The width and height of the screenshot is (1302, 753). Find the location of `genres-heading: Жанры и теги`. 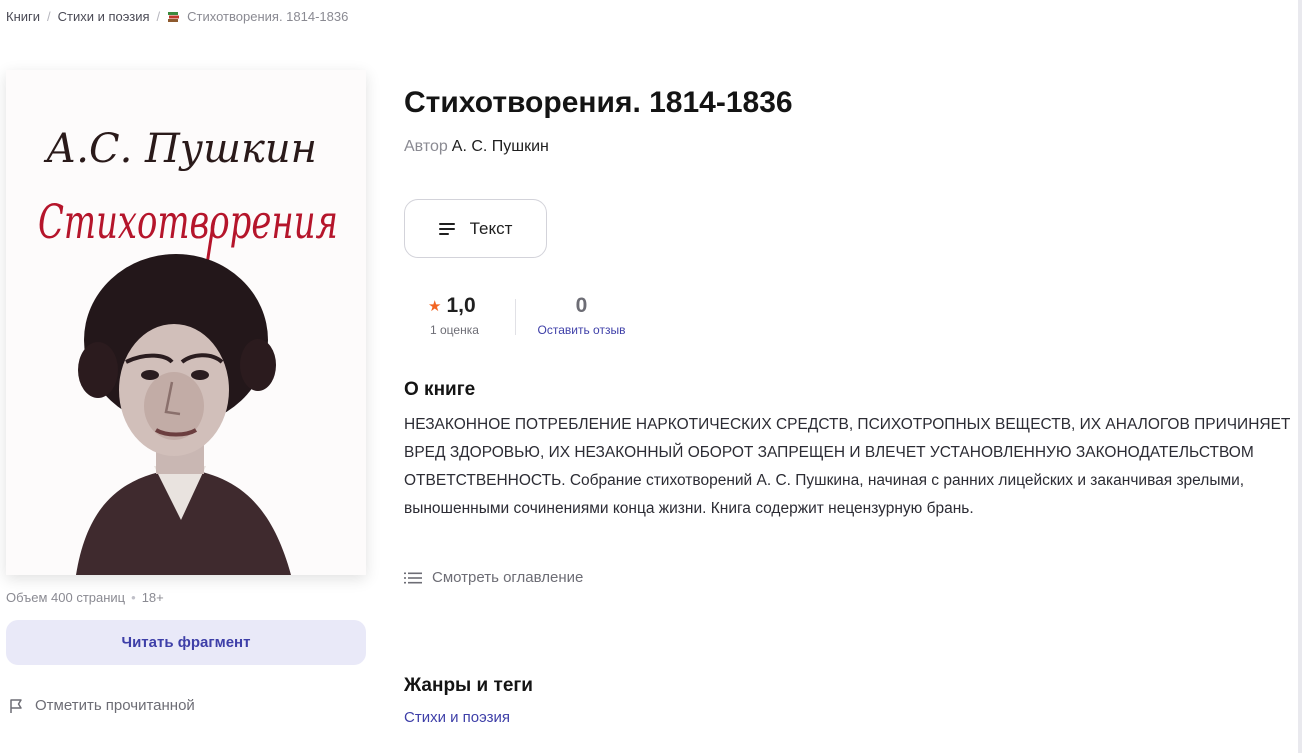

genres-heading: Жанры и теги is located at coordinates (468, 685).